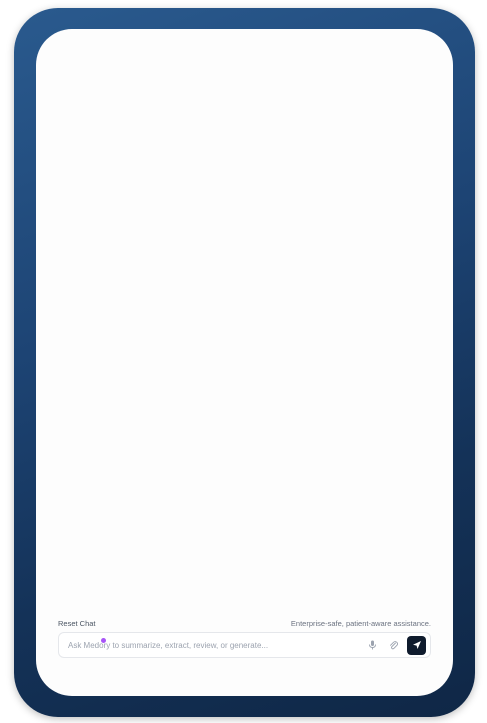 This screenshot has width=487, height=723. I want to click on chat-composer, so click(244, 645).